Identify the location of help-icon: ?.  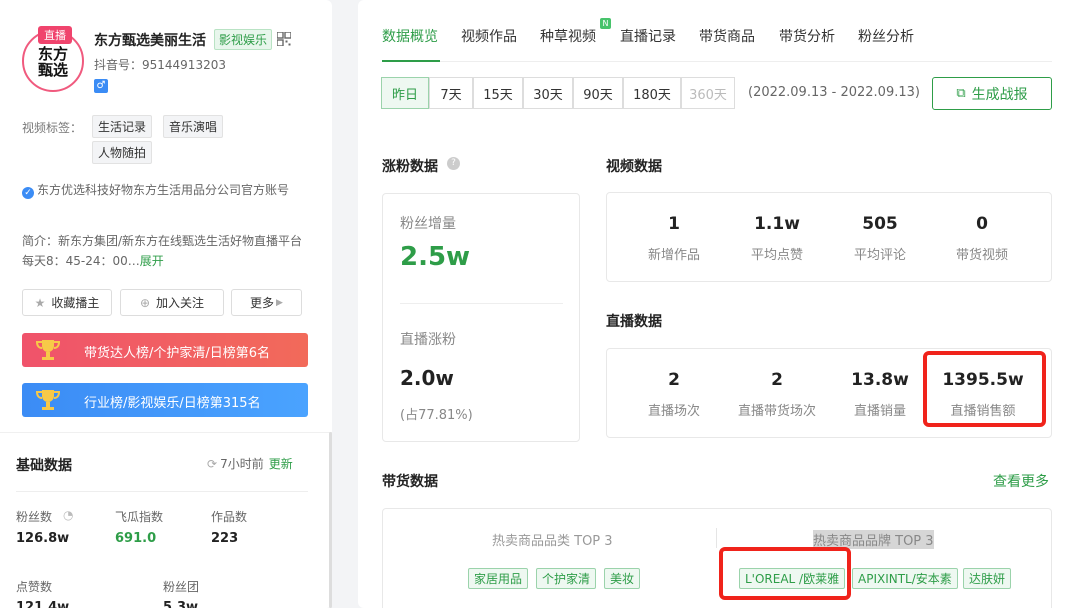
(453, 163).